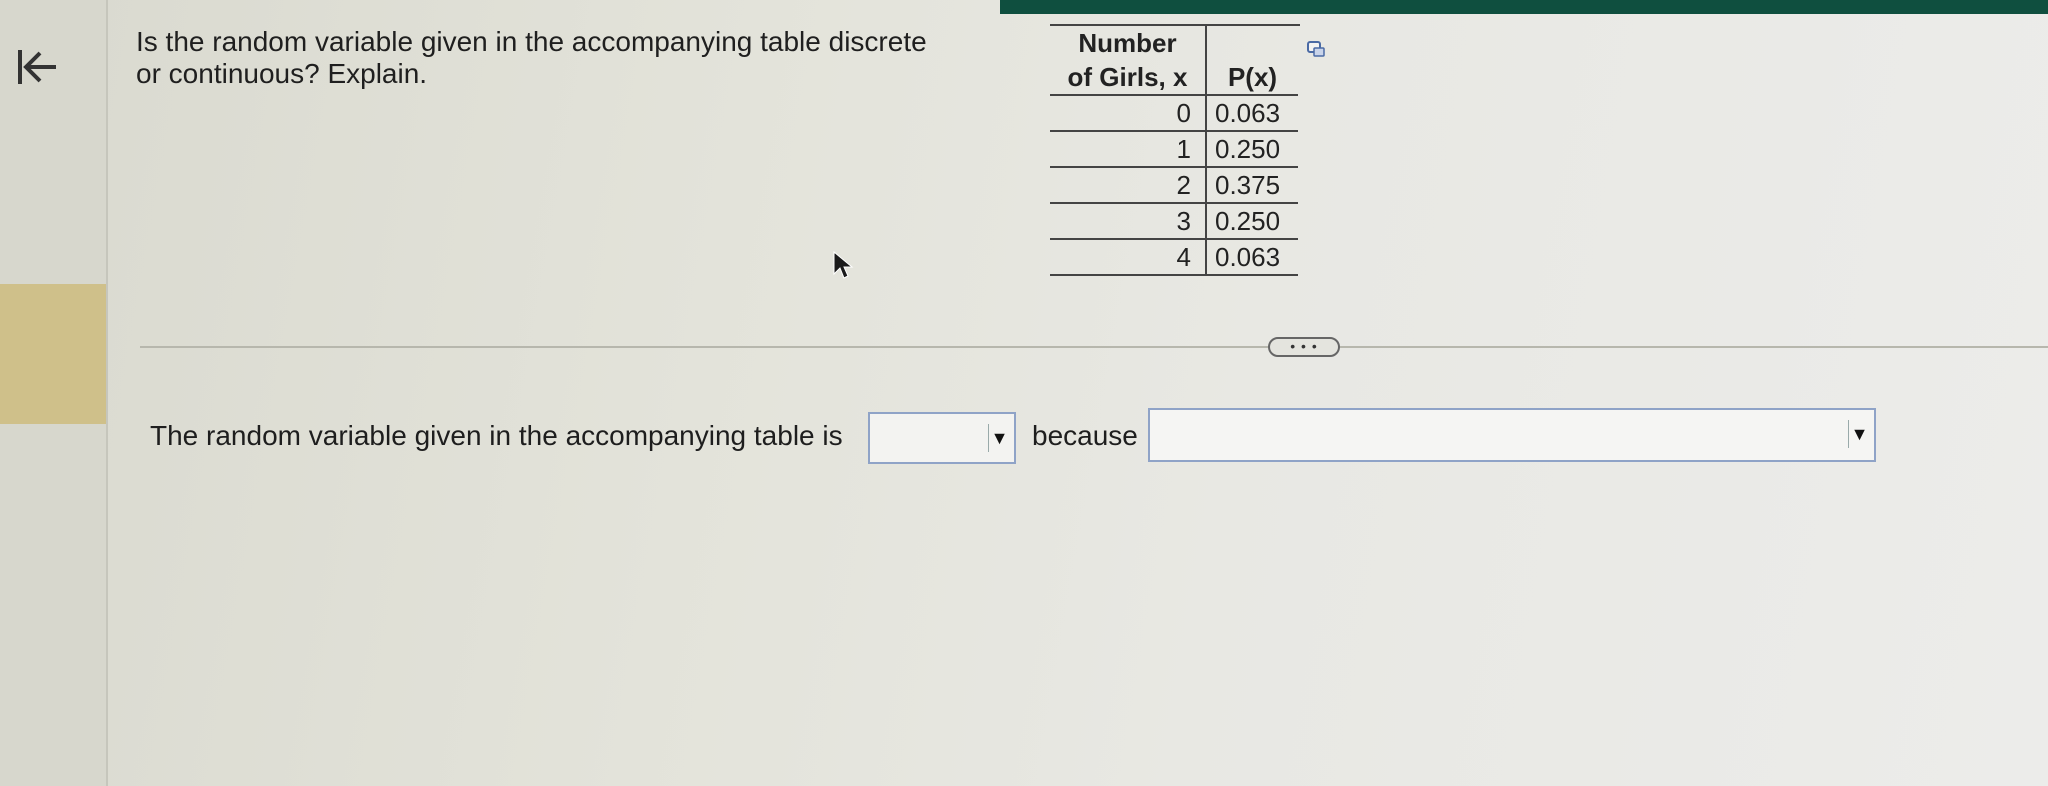  What do you see at coordinates (1127, 43) in the screenshot?
I see `header-x-line1: Number` at bounding box center [1127, 43].